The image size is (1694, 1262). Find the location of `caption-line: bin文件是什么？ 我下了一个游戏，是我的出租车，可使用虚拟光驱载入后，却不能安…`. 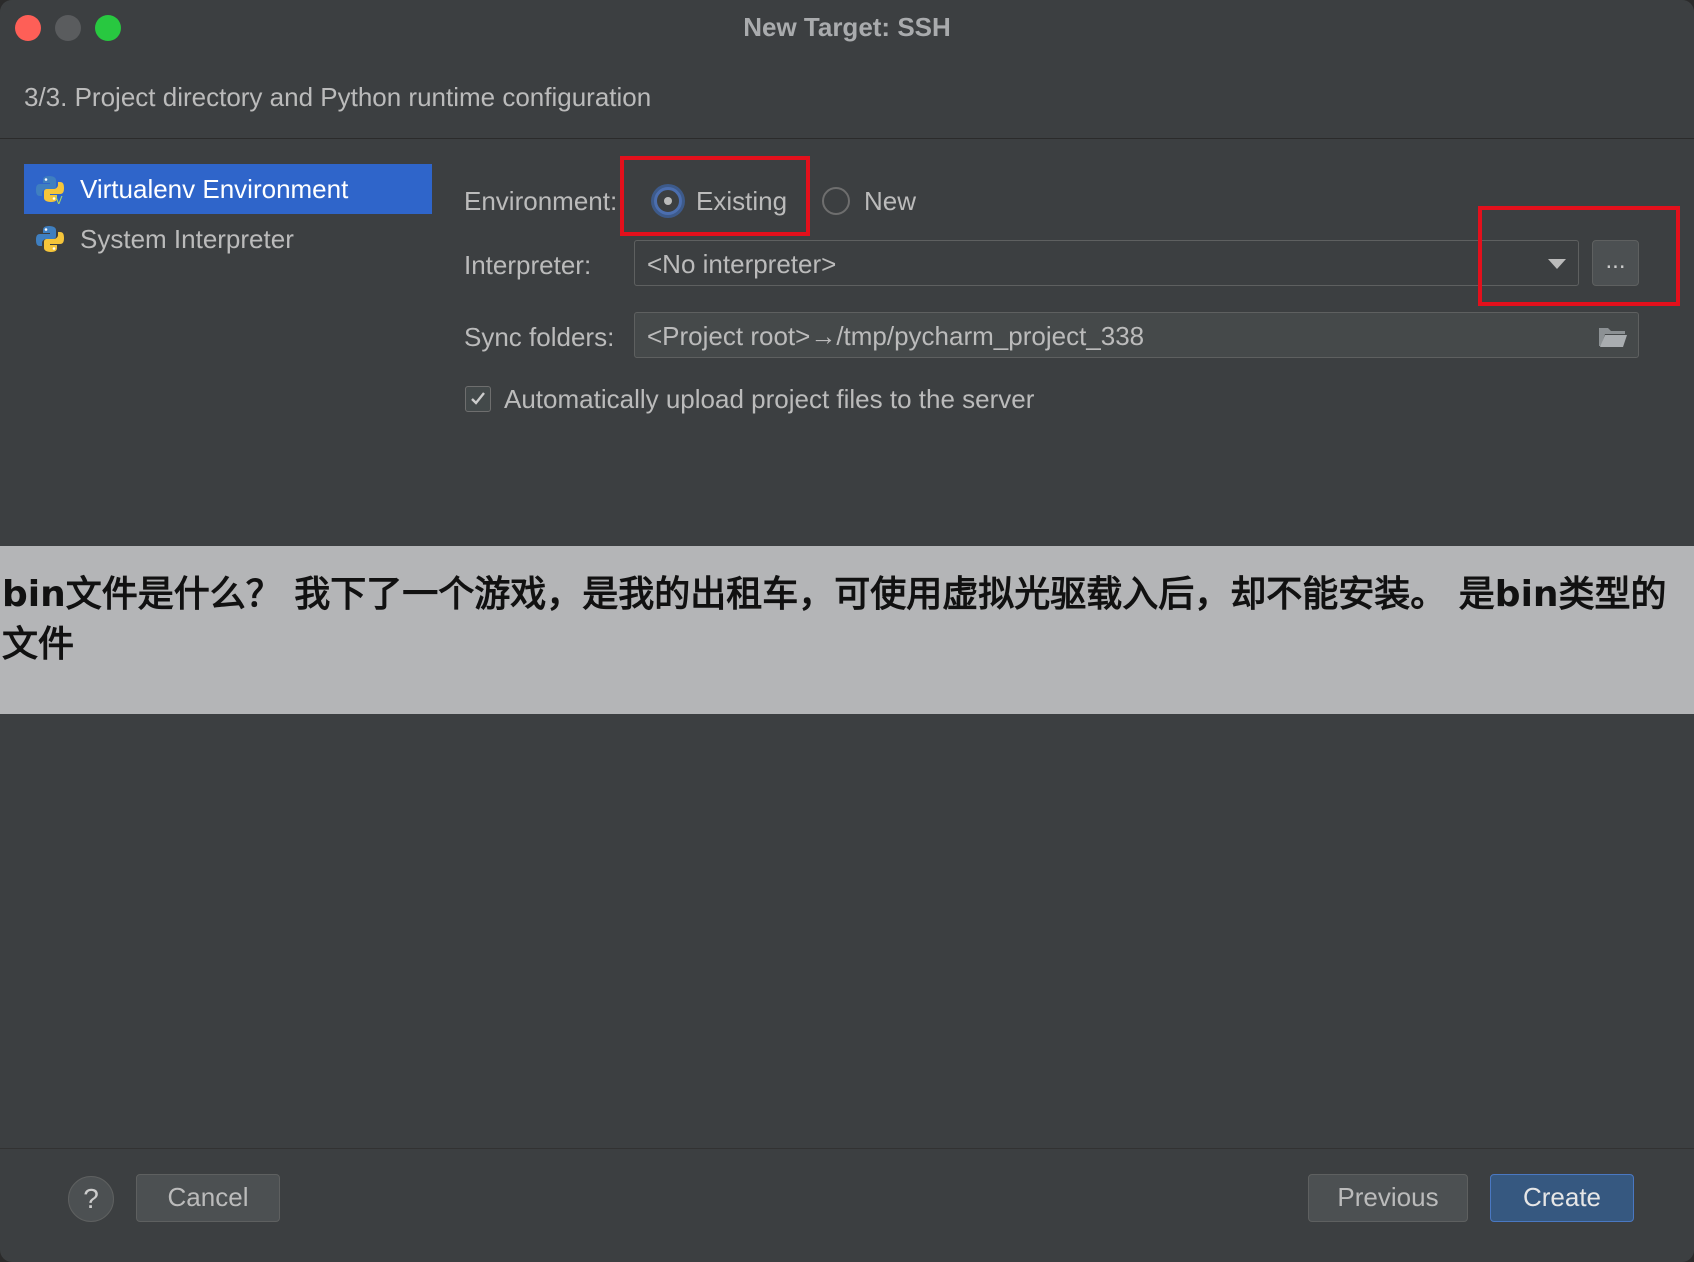

caption-line: bin文件是什么？ 我下了一个游戏，是我的出租车，可使用虚拟光驱载入后，却不能安… is located at coordinates (834, 594).